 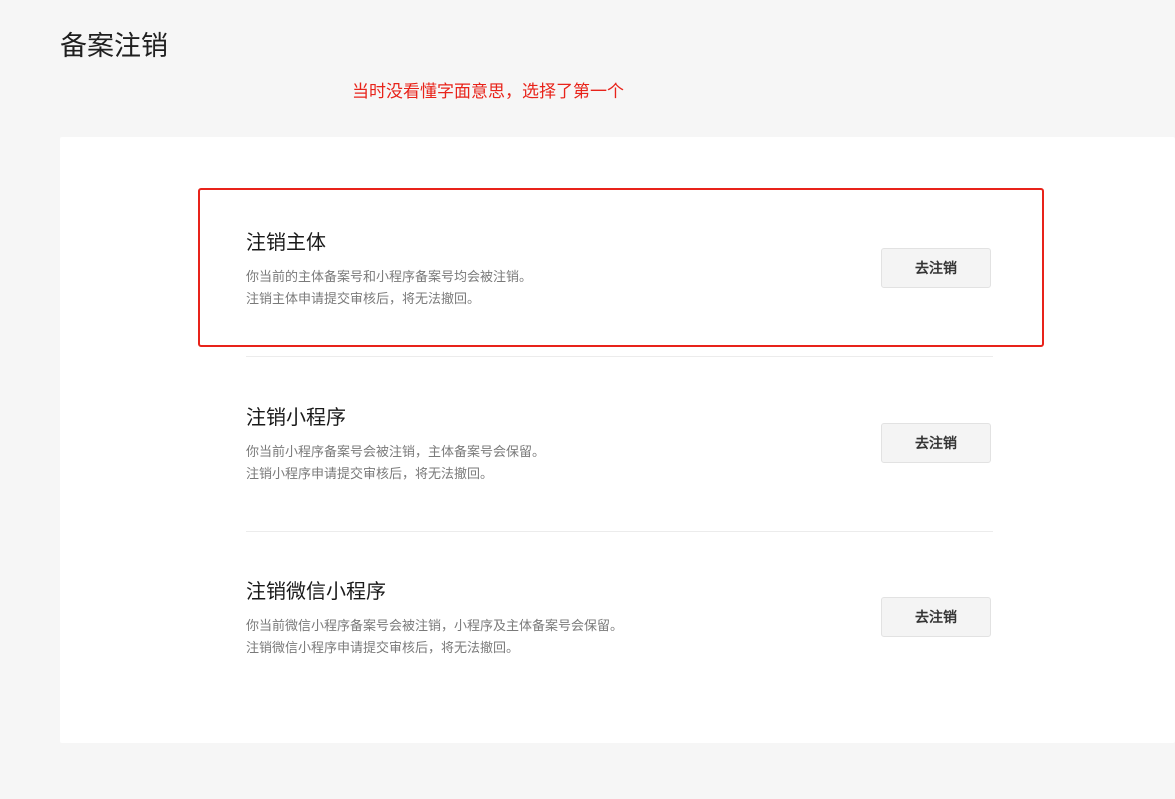 What do you see at coordinates (936, 617) in the screenshot?
I see `cancel-wechat-miniprogram-button: 去注销` at bounding box center [936, 617].